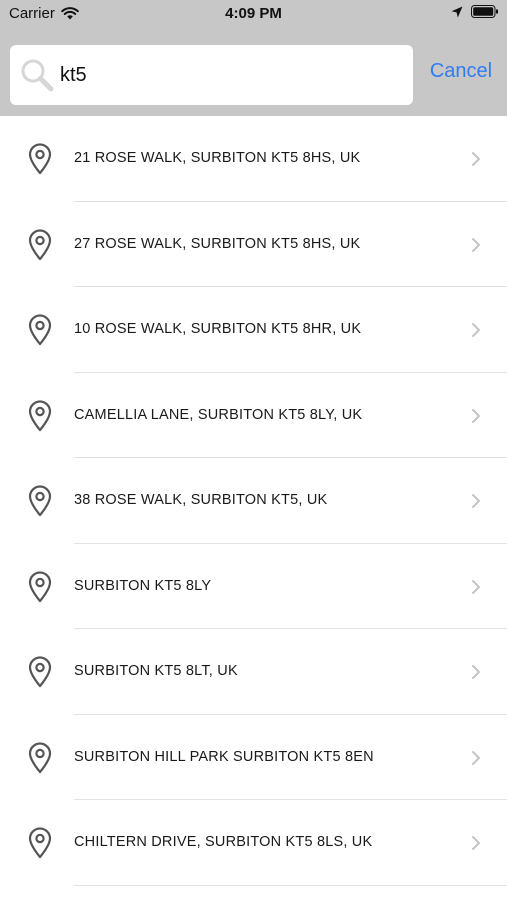  I want to click on cancel-button: Cancel, so click(461, 71).